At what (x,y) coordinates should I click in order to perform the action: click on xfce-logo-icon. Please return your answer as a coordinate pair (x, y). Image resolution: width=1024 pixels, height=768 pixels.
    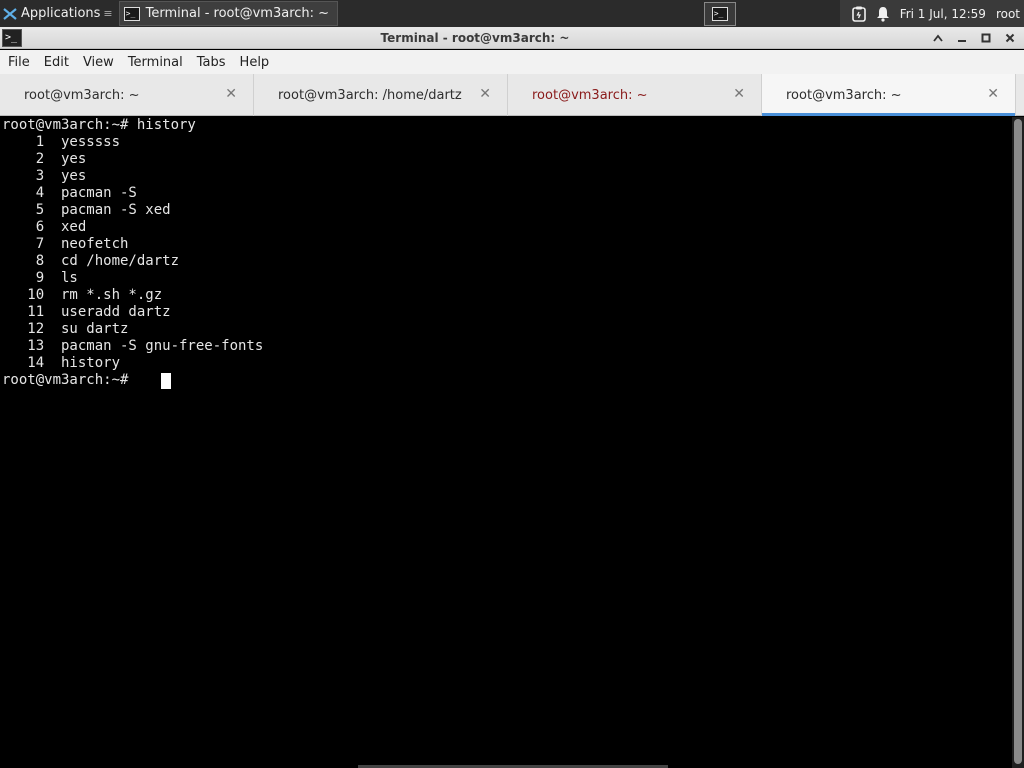
    Looking at the image, I should click on (10, 13).